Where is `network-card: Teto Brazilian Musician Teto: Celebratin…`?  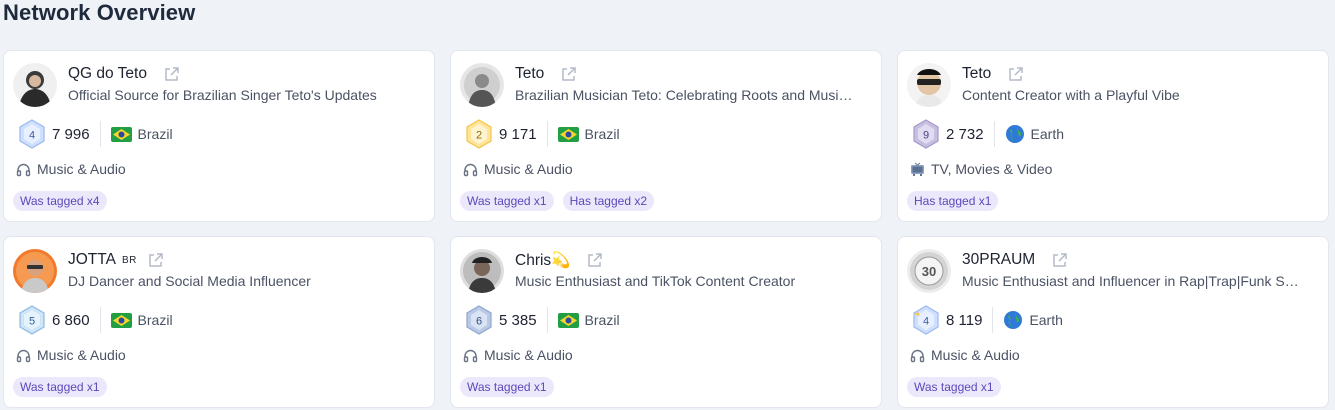
network-card: Teto Brazilian Musician Teto: Celebratin… is located at coordinates (666, 136).